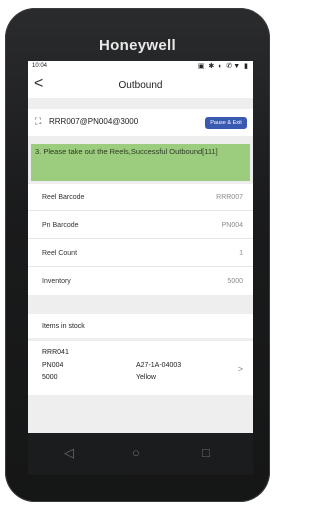  What do you see at coordinates (56, 281) in the screenshot?
I see `detail-label: Inventory` at bounding box center [56, 281].